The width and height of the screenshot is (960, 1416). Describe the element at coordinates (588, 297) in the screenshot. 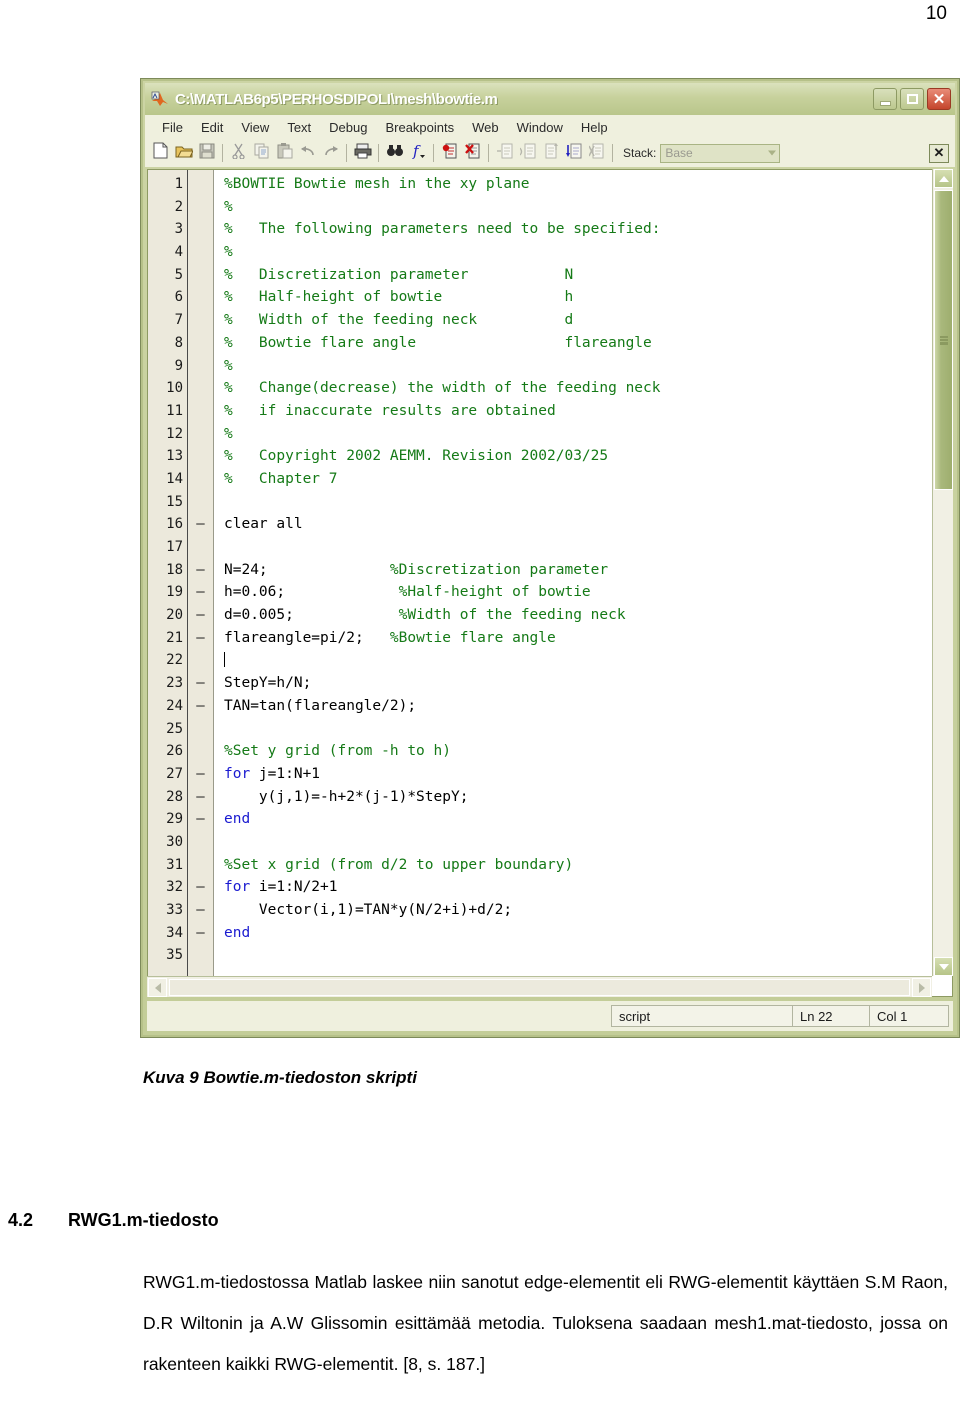

I see `code-line: % Half-height of bowtie h` at that location.